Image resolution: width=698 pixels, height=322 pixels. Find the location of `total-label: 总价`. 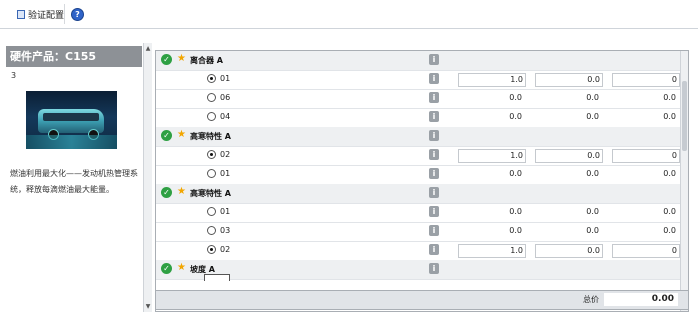

total-label: 总价 is located at coordinates (591, 299).